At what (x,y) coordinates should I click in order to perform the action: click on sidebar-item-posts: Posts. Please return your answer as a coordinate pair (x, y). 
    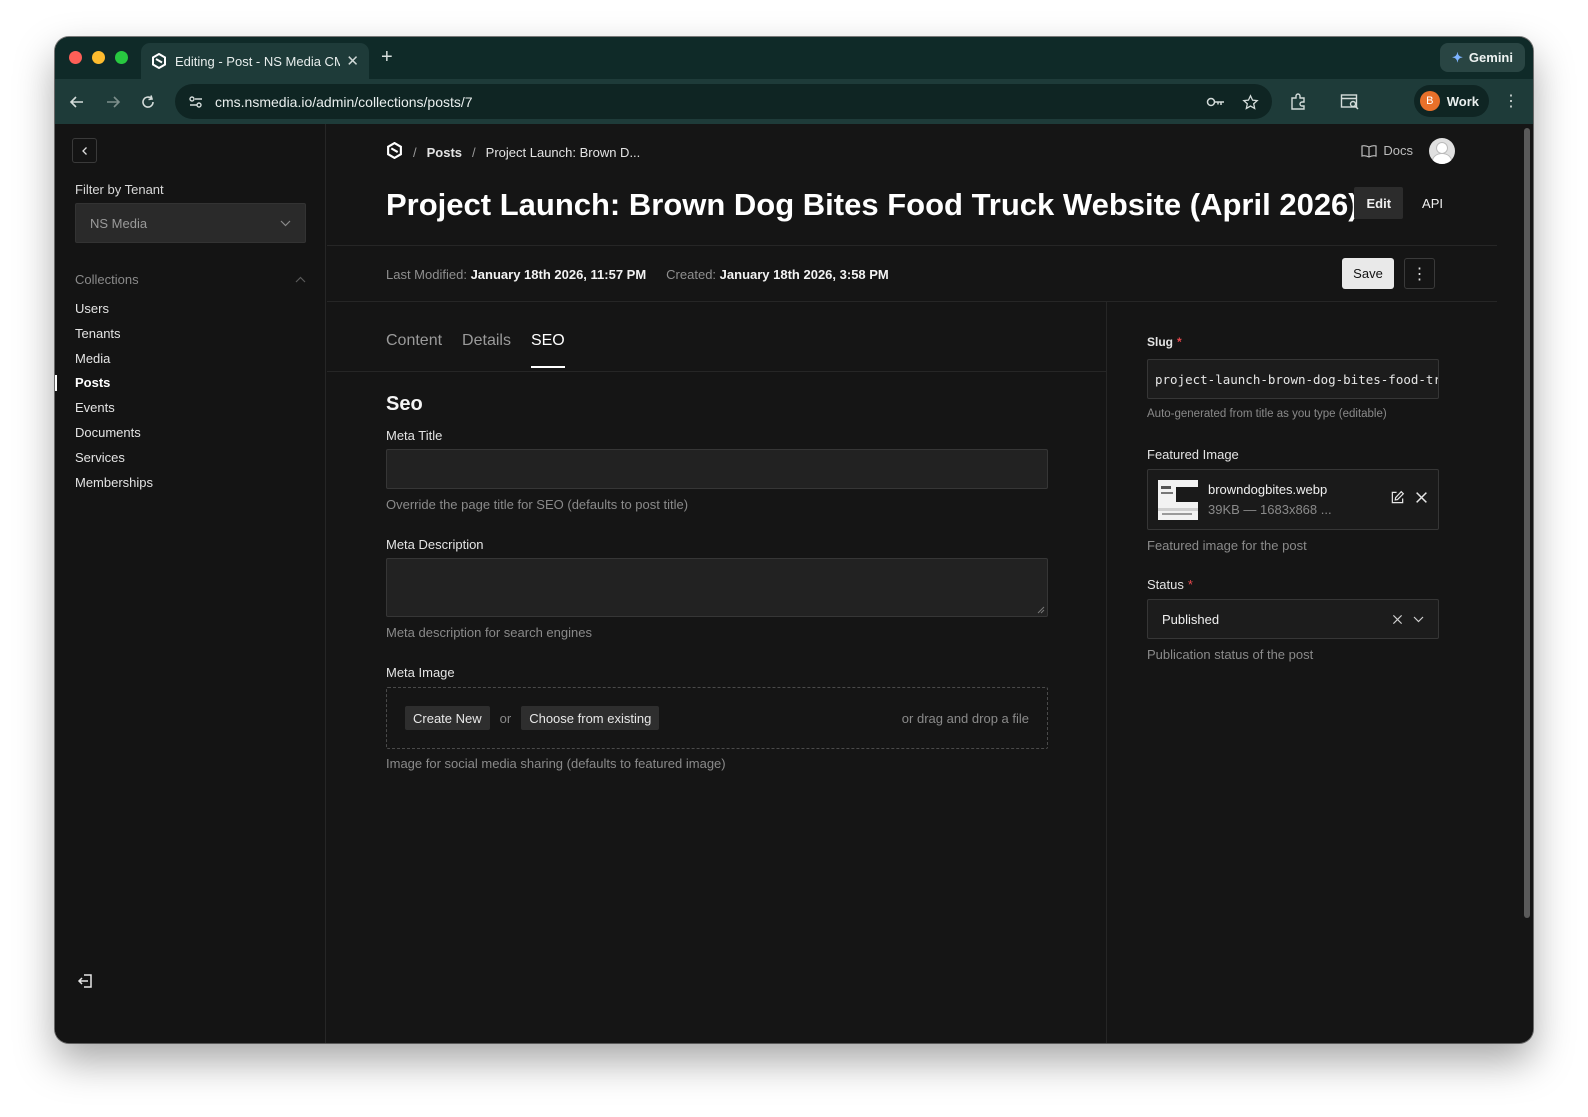
    Looking at the image, I should click on (104, 383).